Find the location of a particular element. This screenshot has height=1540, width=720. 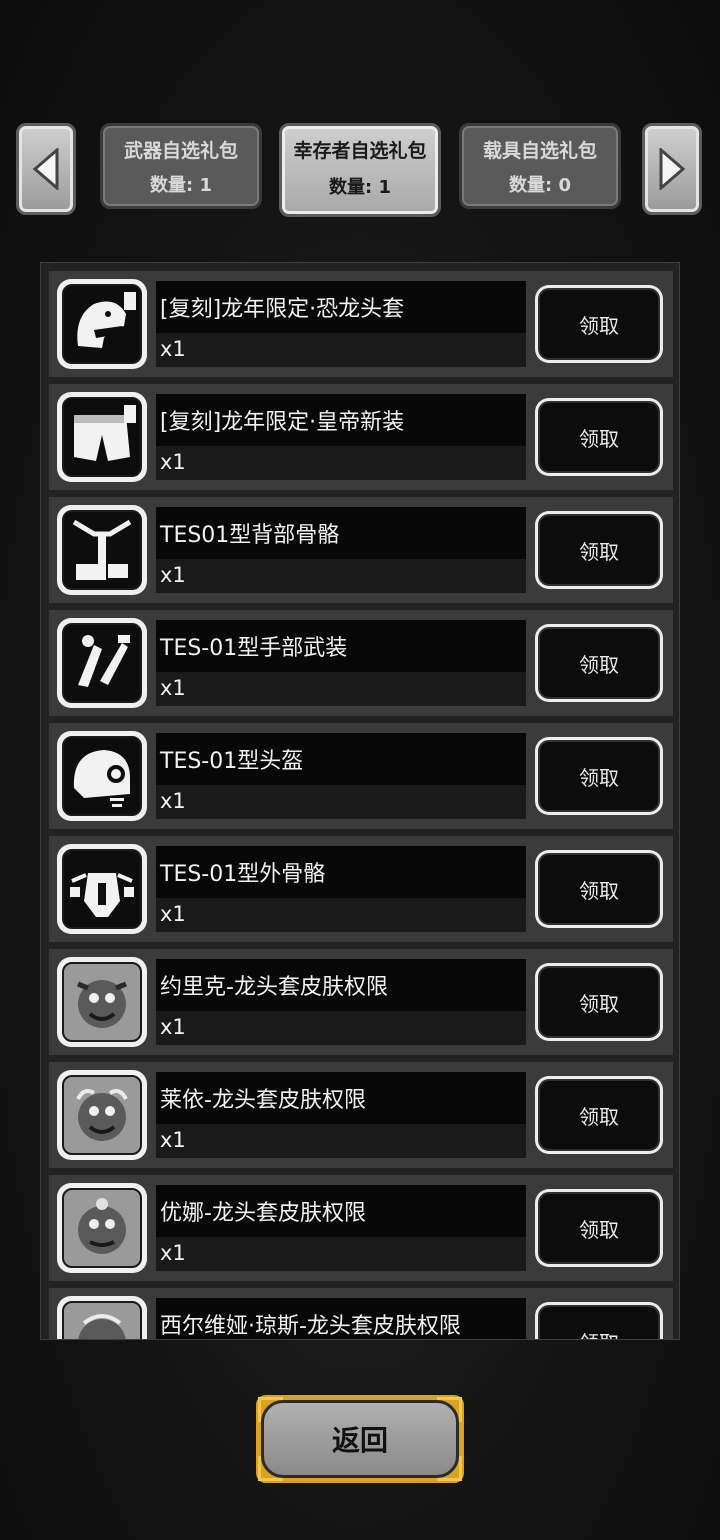

item-name: 西尔维娅·琼斯-龙头套皮肤权限 is located at coordinates (310, 1326).